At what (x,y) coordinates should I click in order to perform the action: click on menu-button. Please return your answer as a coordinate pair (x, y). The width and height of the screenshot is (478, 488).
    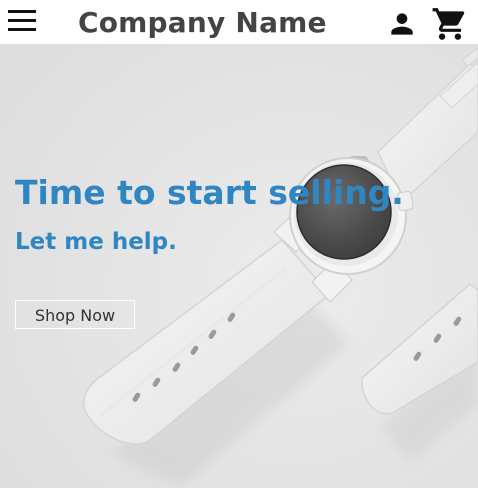
    Looking at the image, I should click on (22, 22).